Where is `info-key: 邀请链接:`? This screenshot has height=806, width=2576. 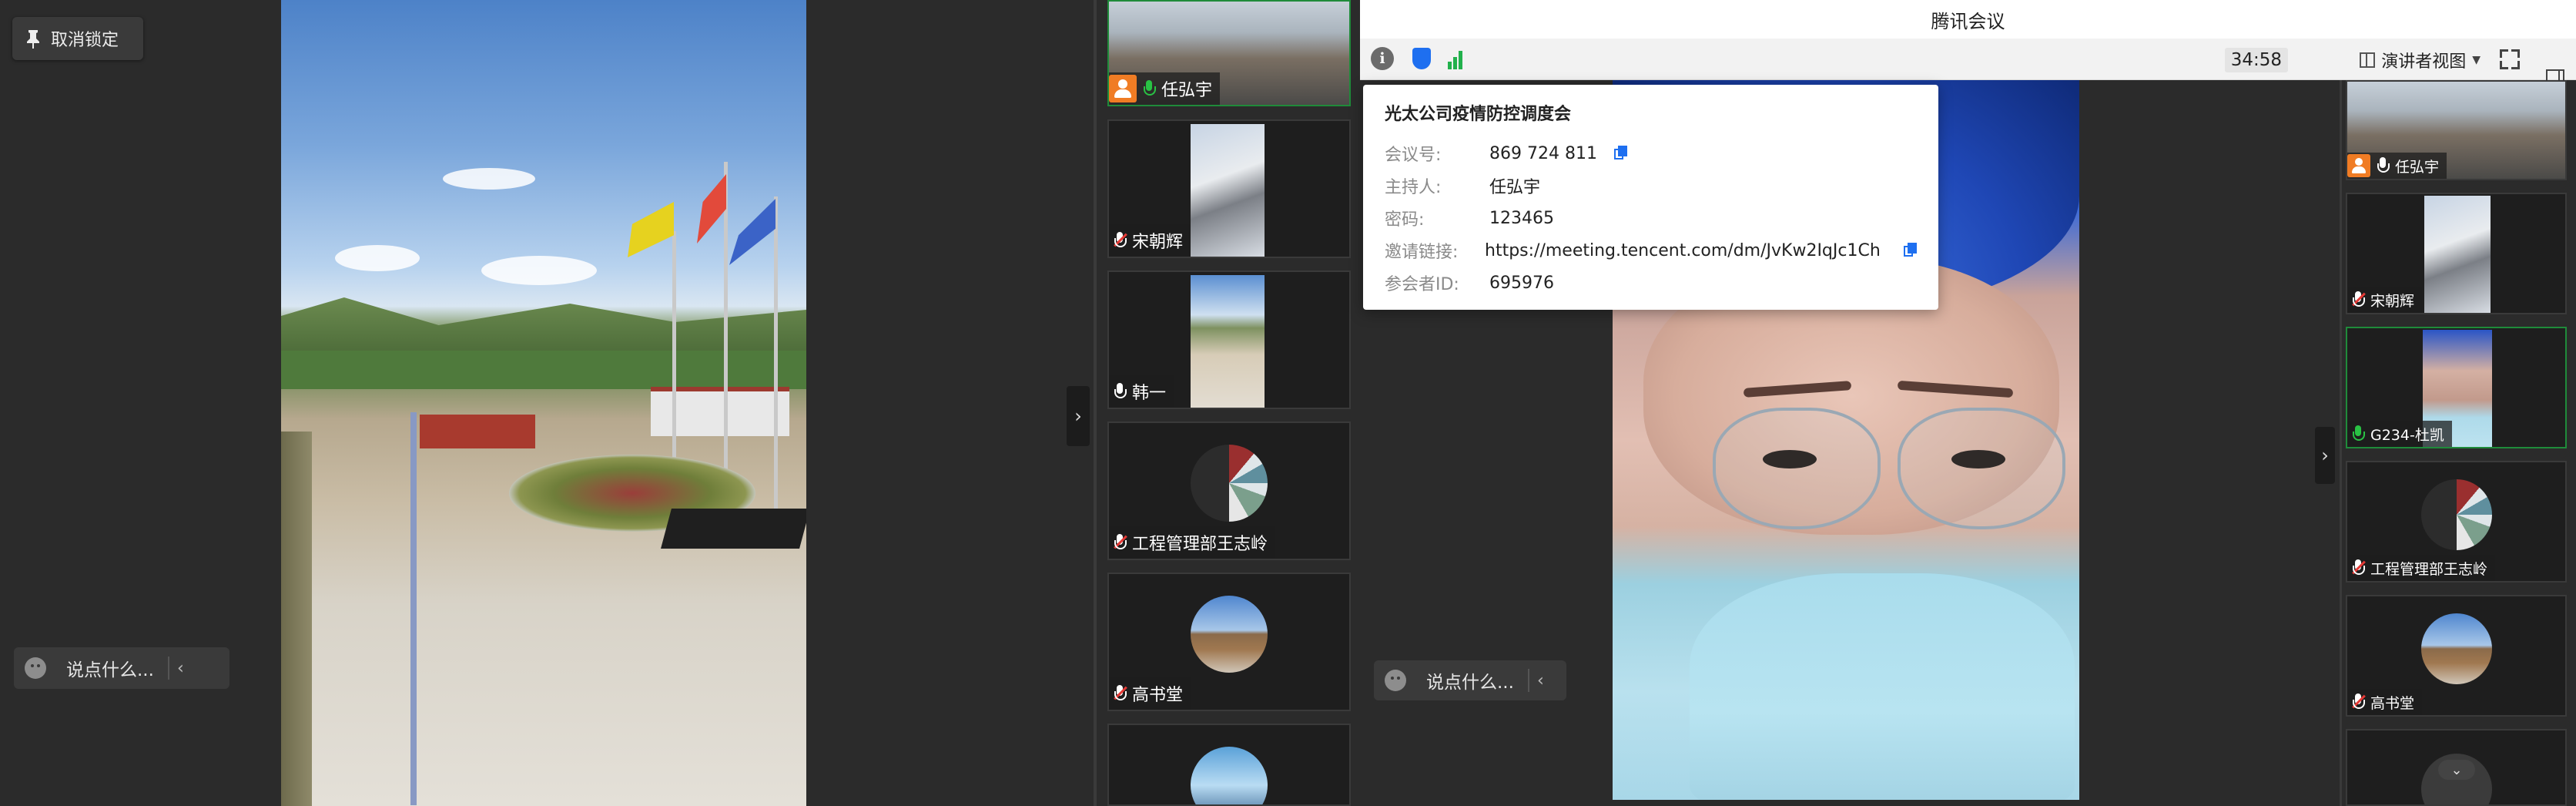
info-key: 邀请链接: is located at coordinates (1422, 253).